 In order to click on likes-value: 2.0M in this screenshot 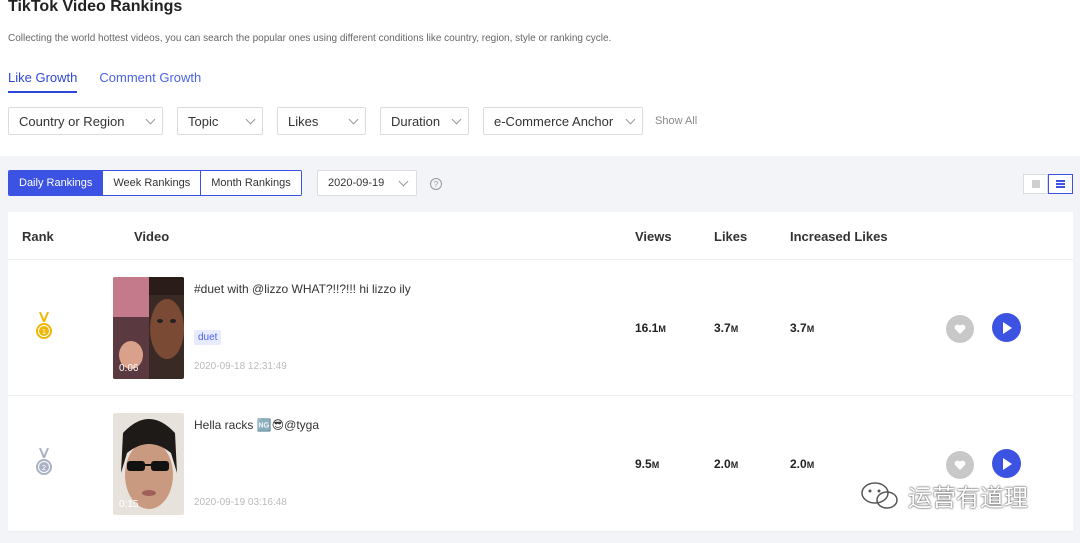, I will do `click(726, 464)`.